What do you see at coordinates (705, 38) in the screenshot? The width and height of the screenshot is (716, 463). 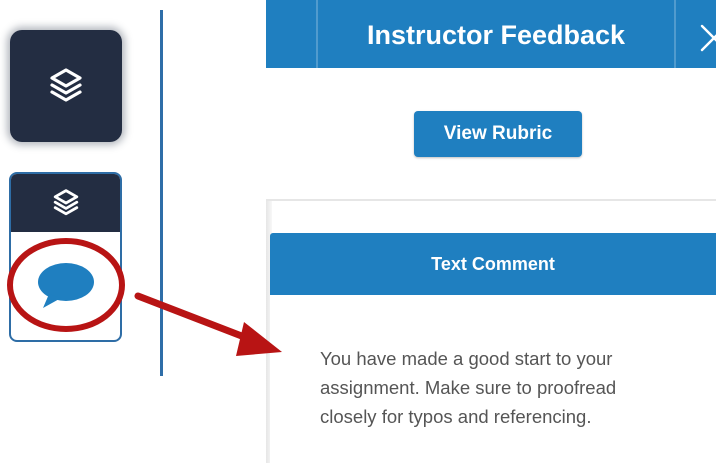 I see `close-icon` at bounding box center [705, 38].